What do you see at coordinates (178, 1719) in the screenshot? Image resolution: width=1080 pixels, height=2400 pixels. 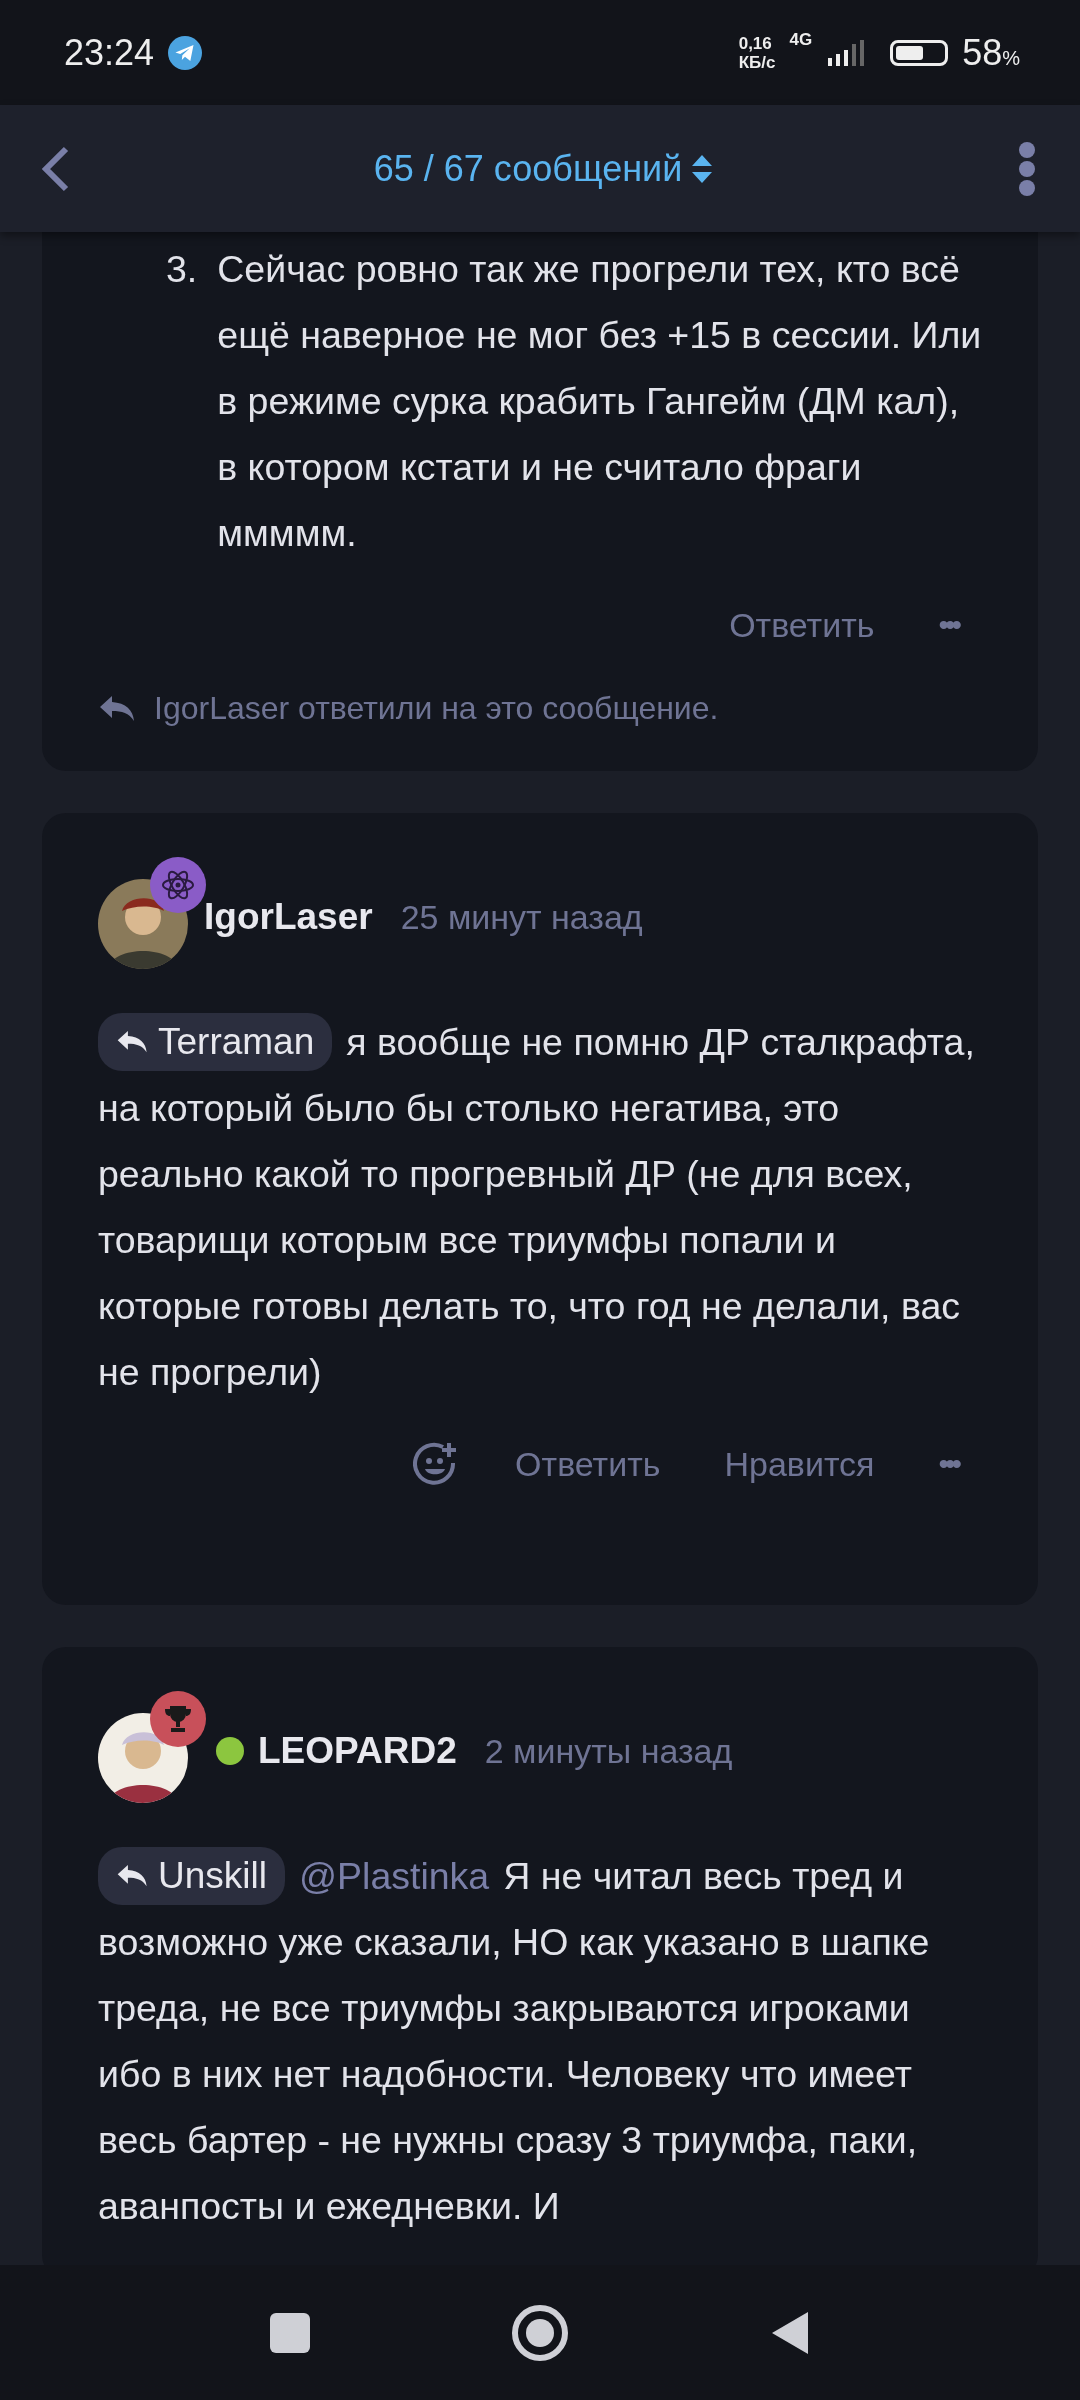 I see `trophy-icon` at bounding box center [178, 1719].